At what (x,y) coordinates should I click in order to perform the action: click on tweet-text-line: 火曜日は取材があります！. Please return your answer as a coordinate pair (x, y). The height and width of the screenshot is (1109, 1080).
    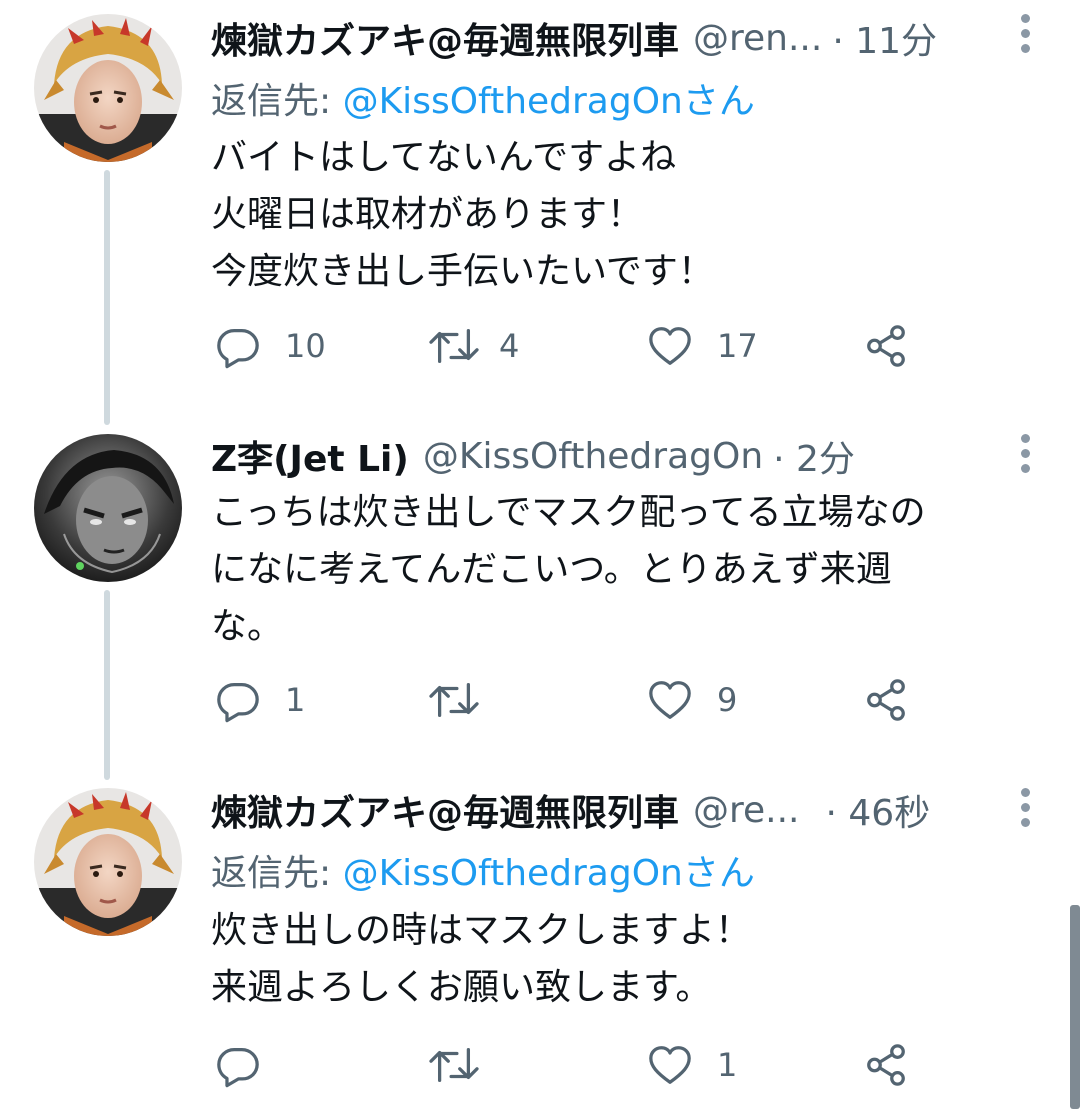
    Looking at the image, I should click on (427, 214).